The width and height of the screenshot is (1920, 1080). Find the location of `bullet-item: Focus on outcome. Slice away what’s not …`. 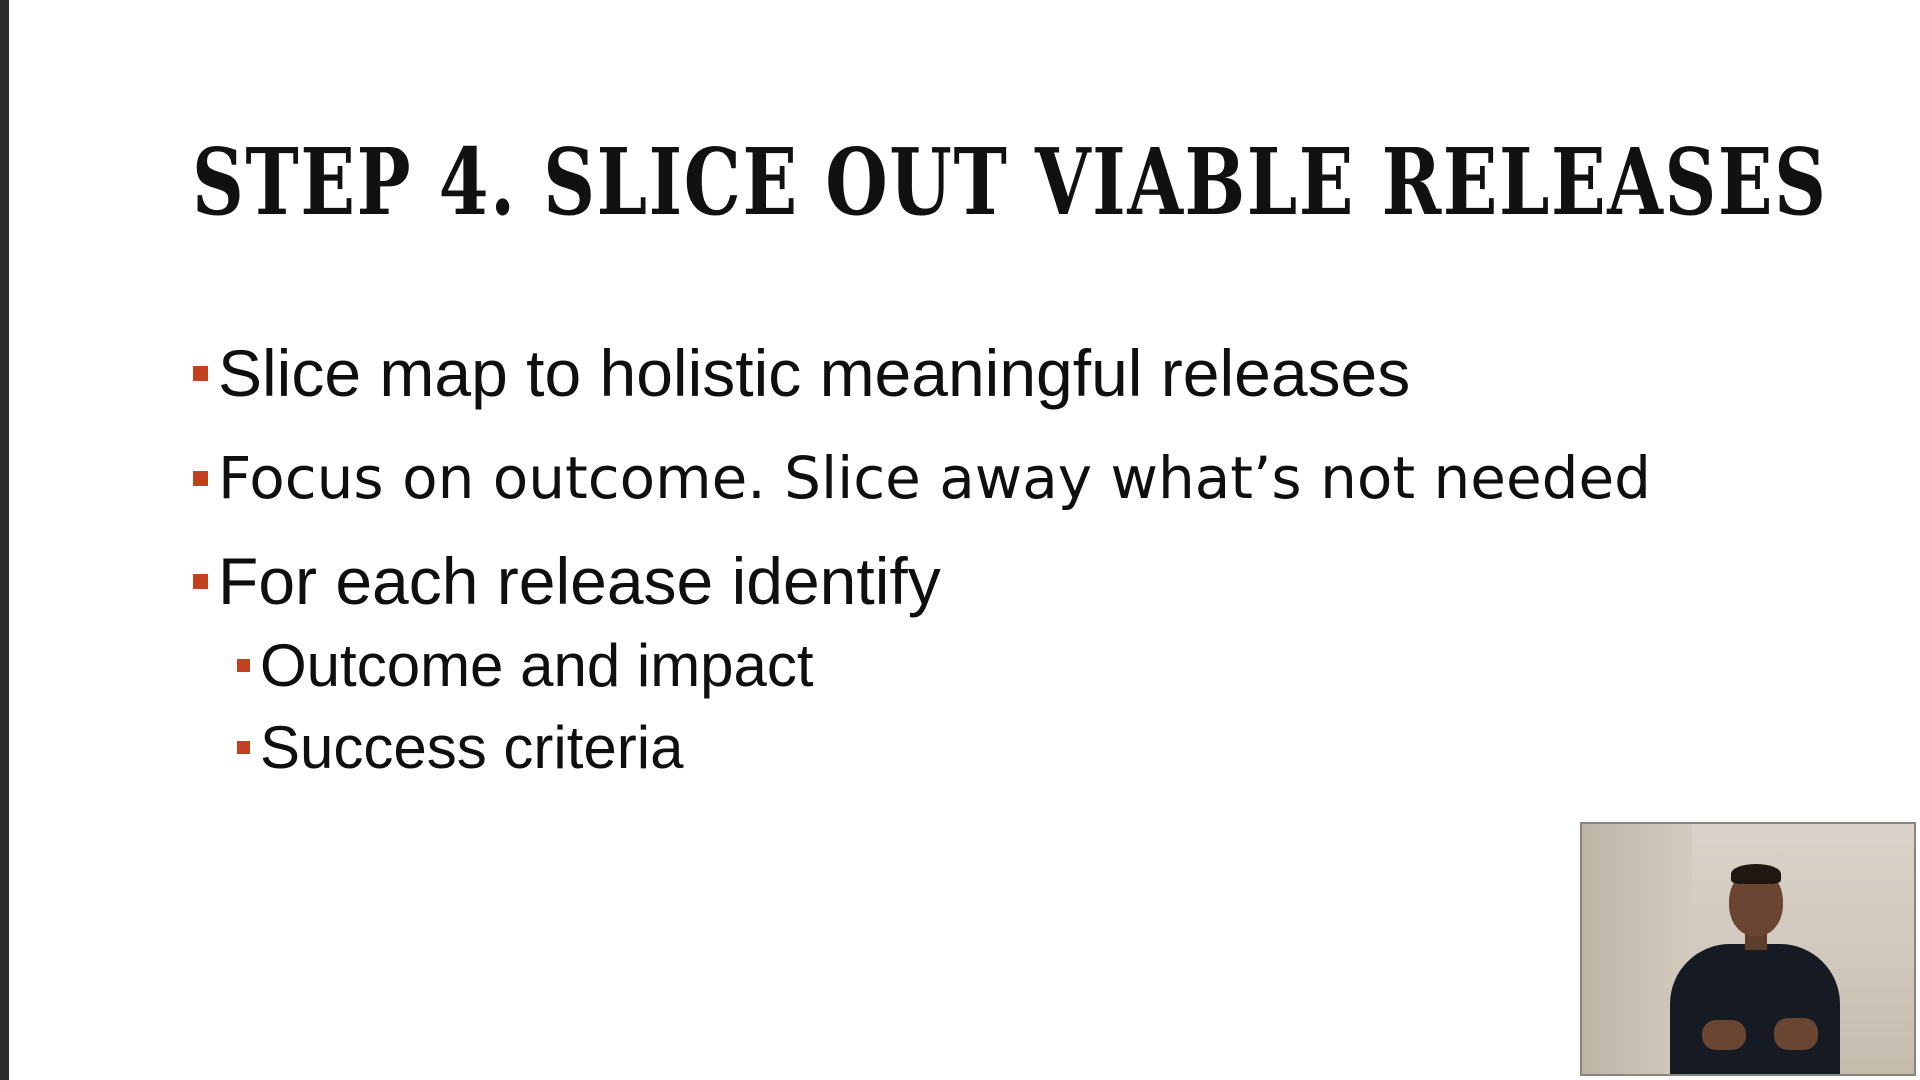

bullet-item: Focus on outcome. Slice away what’s not … is located at coordinates (922, 478).